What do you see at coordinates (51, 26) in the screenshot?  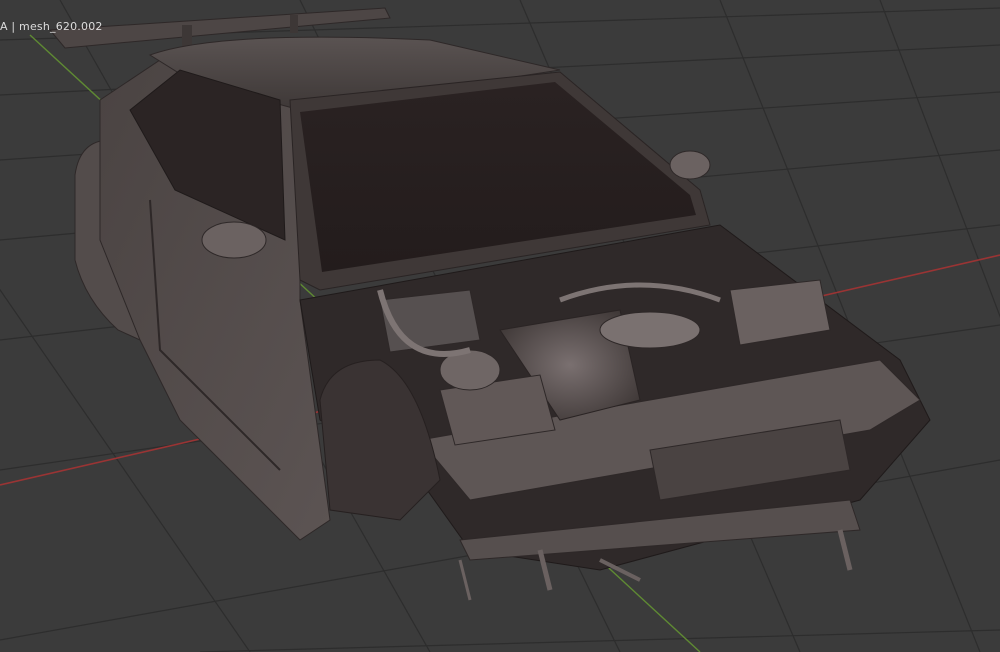 I see `active-object-label: A | mesh_620.002` at bounding box center [51, 26].